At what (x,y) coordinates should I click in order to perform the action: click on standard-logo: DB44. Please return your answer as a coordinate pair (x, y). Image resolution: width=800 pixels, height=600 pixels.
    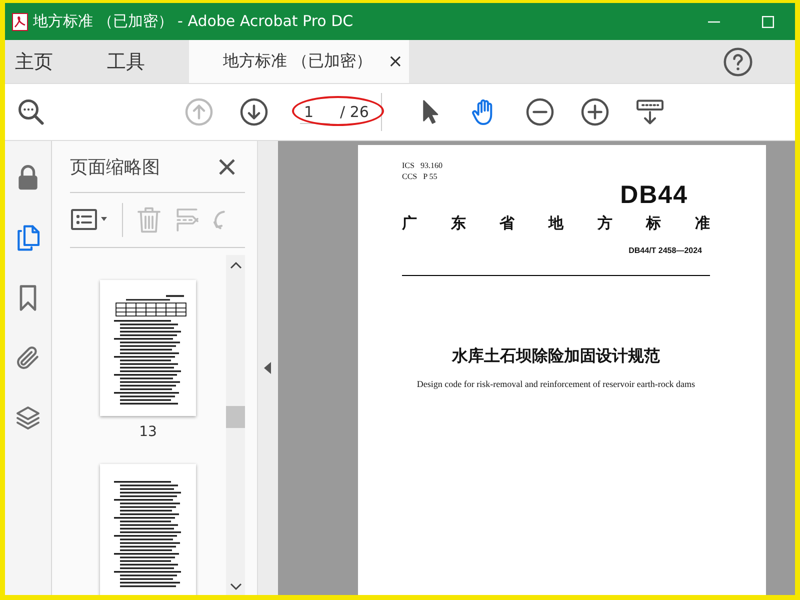
    Looking at the image, I should click on (654, 195).